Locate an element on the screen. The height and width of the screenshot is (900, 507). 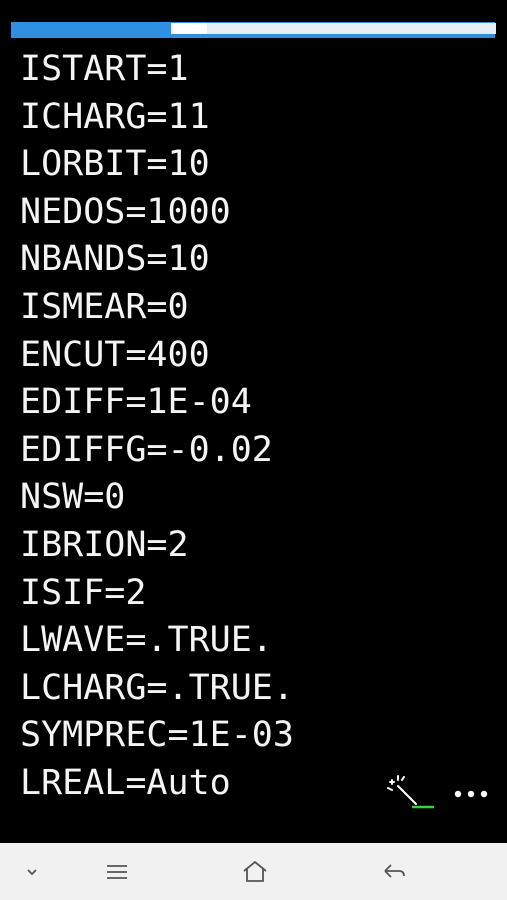
system-nav-bar is located at coordinates (253, 871).